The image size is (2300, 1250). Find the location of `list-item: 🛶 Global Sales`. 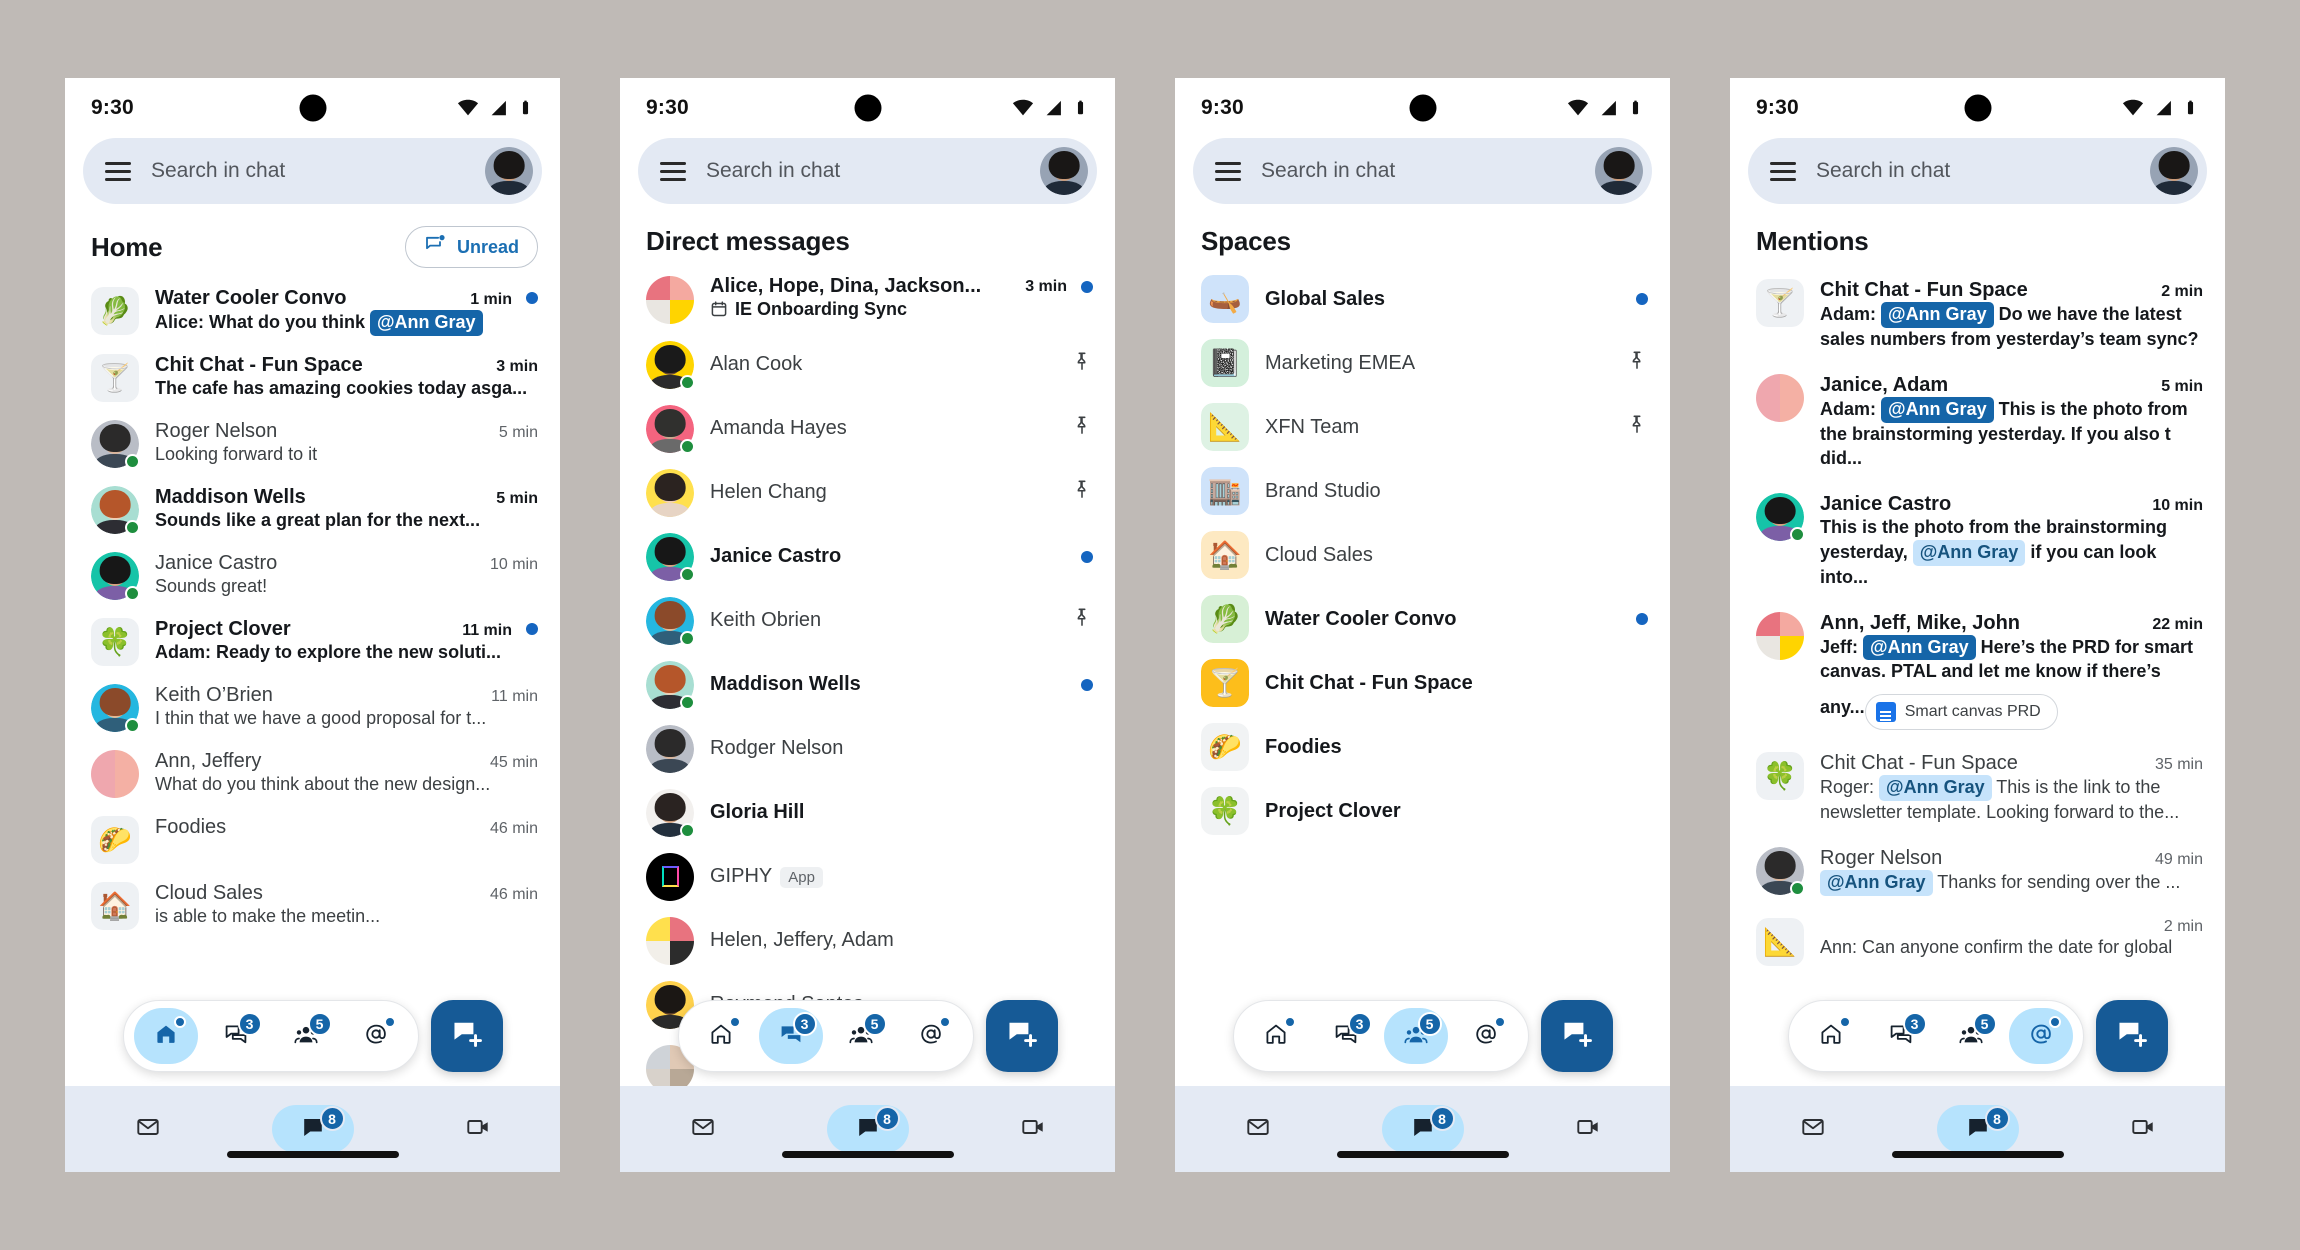

list-item: 🛶 Global Sales is located at coordinates (1422, 299).